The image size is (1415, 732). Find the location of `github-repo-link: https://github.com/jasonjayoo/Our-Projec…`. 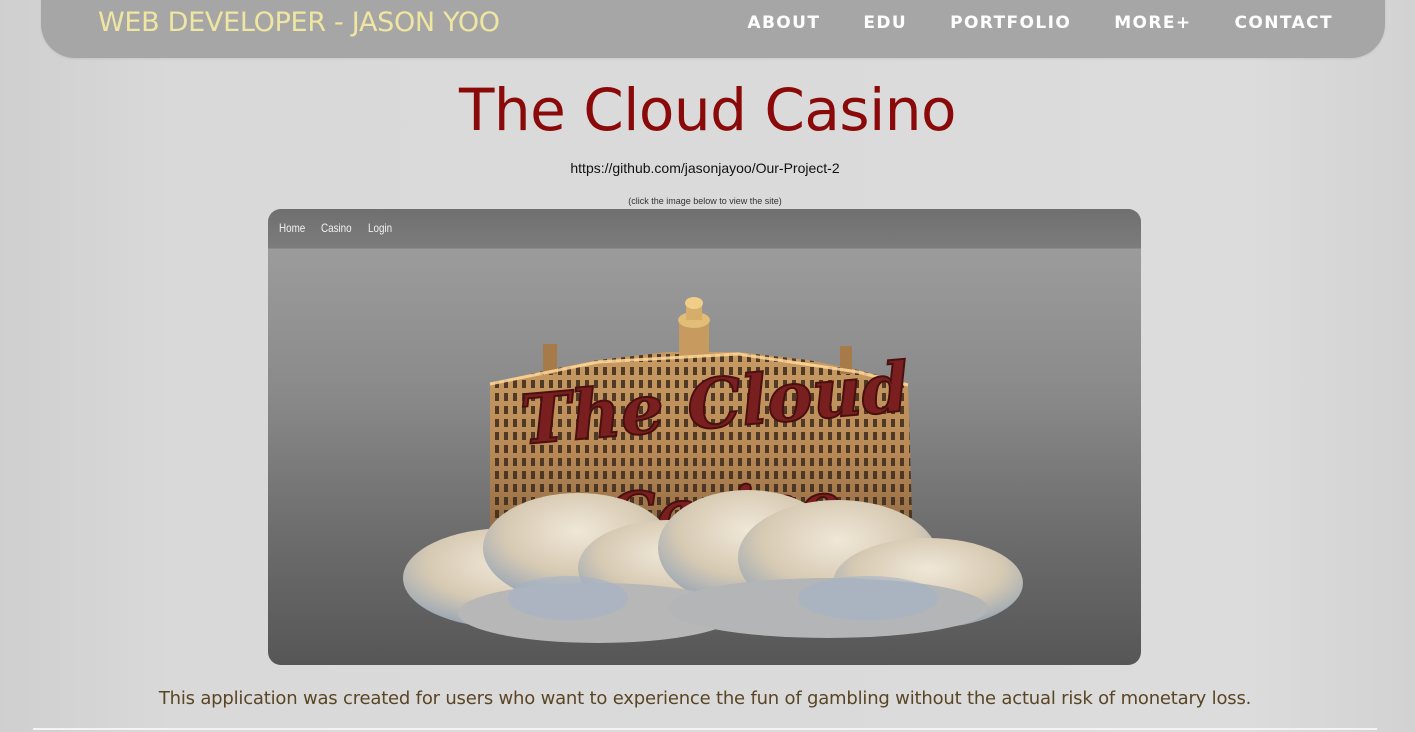

github-repo-link: https://github.com/jasonjayoo/Our-Projec… is located at coordinates (705, 168).